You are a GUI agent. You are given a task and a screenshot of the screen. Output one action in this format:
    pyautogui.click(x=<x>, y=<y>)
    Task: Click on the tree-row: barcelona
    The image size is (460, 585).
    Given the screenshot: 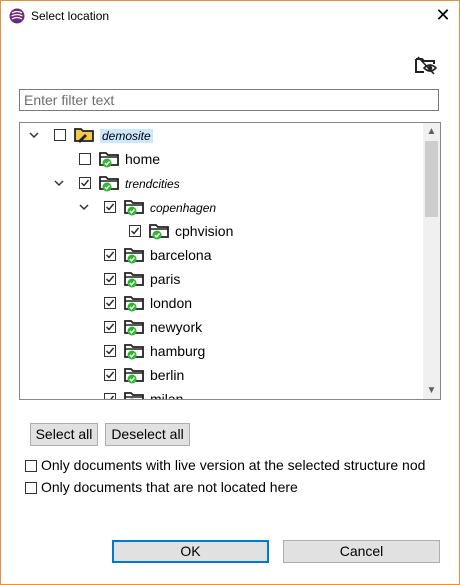 What is the action you would take?
    pyautogui.click(x=220, y=256)
    